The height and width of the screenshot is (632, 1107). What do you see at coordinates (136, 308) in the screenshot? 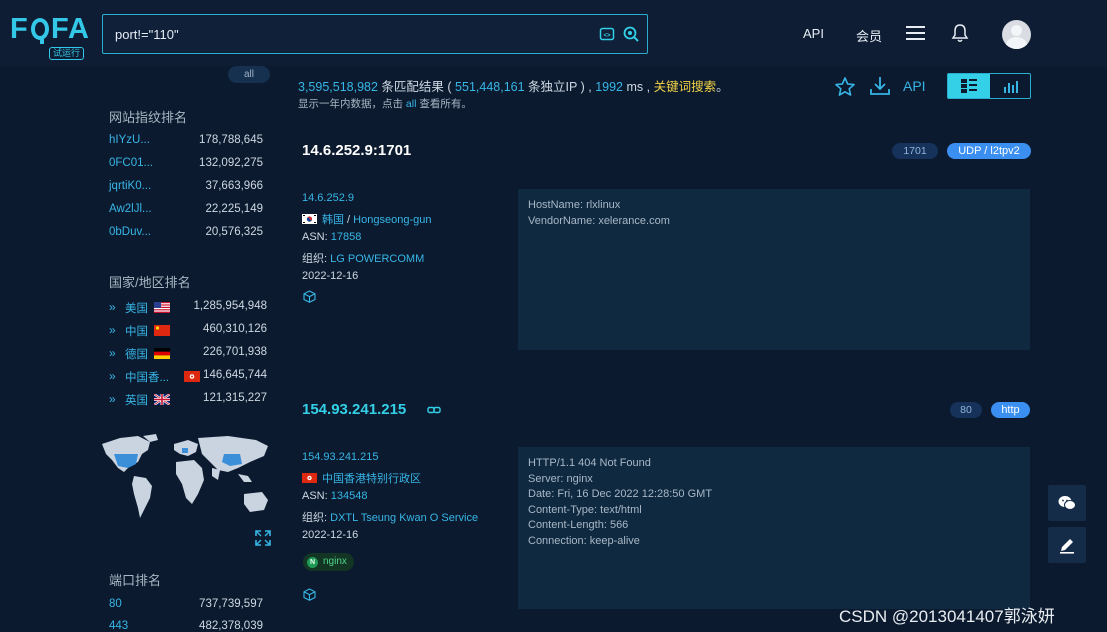
I see `country-name: 美国` at bounding box center [136, 308].